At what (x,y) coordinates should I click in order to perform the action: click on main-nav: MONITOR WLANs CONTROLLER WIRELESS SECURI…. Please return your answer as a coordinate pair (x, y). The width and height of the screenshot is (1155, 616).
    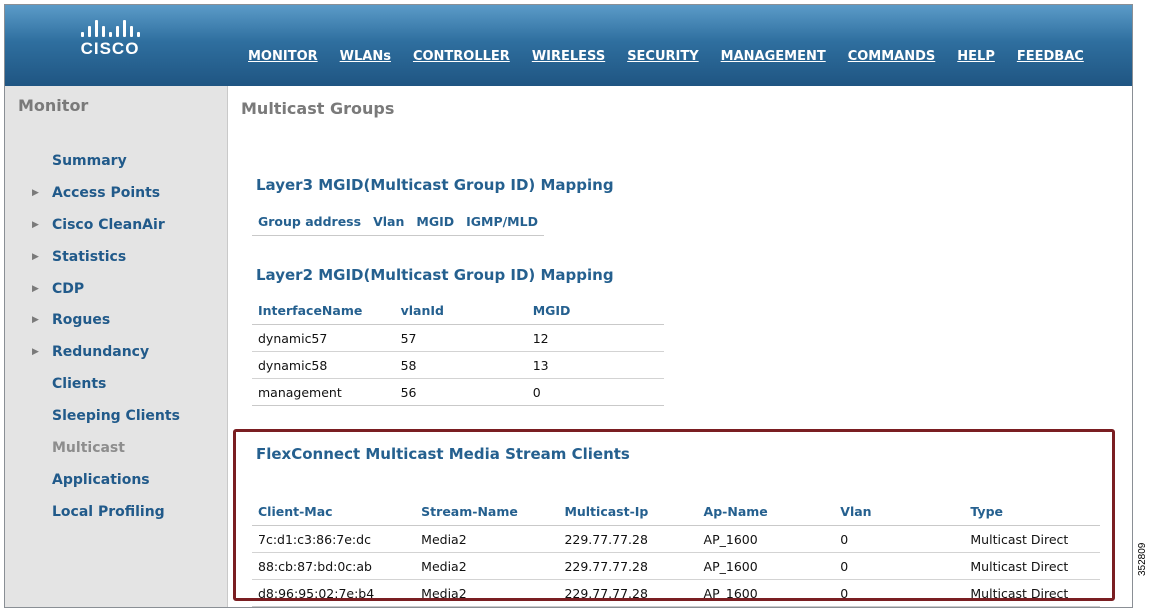
    Looking at the image, I should click on (677, 56).